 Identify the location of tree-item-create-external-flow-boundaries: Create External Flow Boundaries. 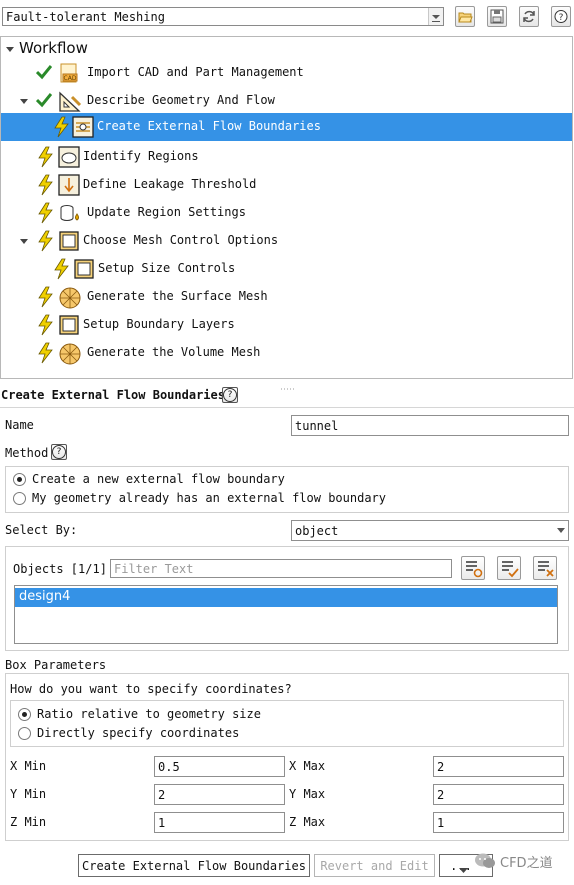
(286, 127).